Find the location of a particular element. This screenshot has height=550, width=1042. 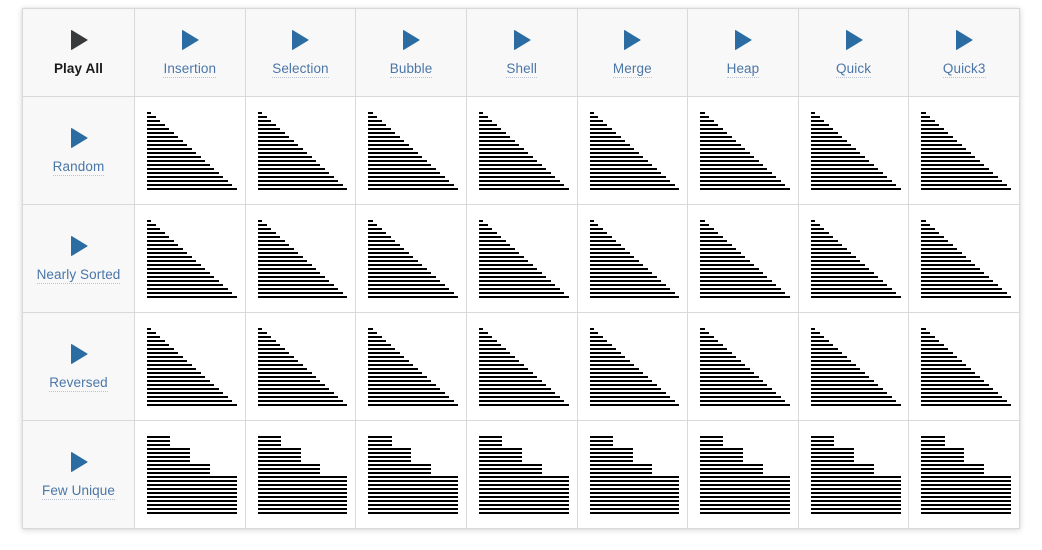

algorithm-play-control: Shell is located at coordinates (522, 53).